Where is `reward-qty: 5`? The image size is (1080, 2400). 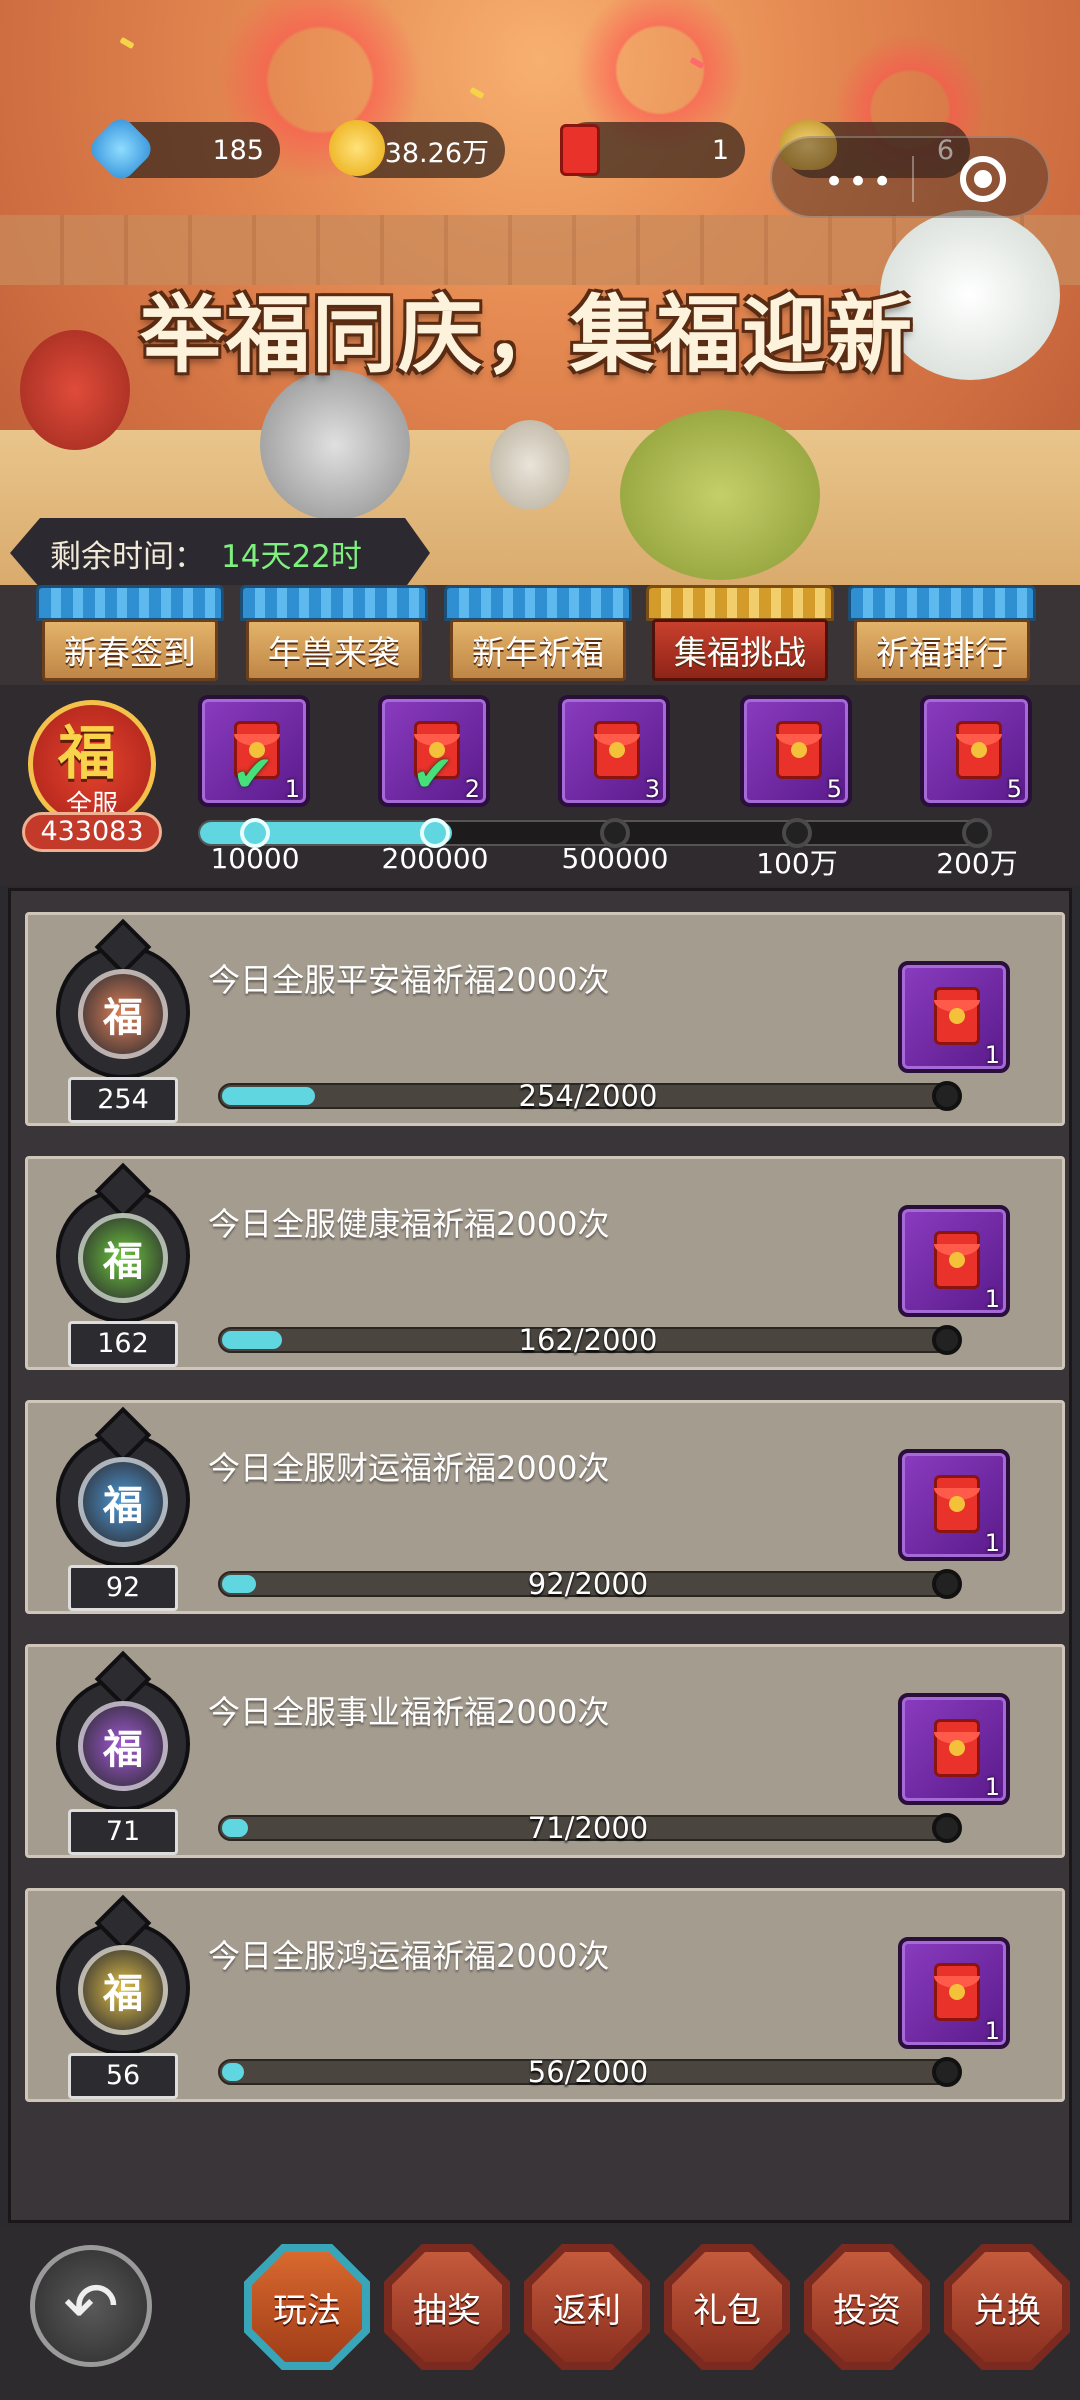
reward-qty: 5 is located at coordinates (1014, 789).